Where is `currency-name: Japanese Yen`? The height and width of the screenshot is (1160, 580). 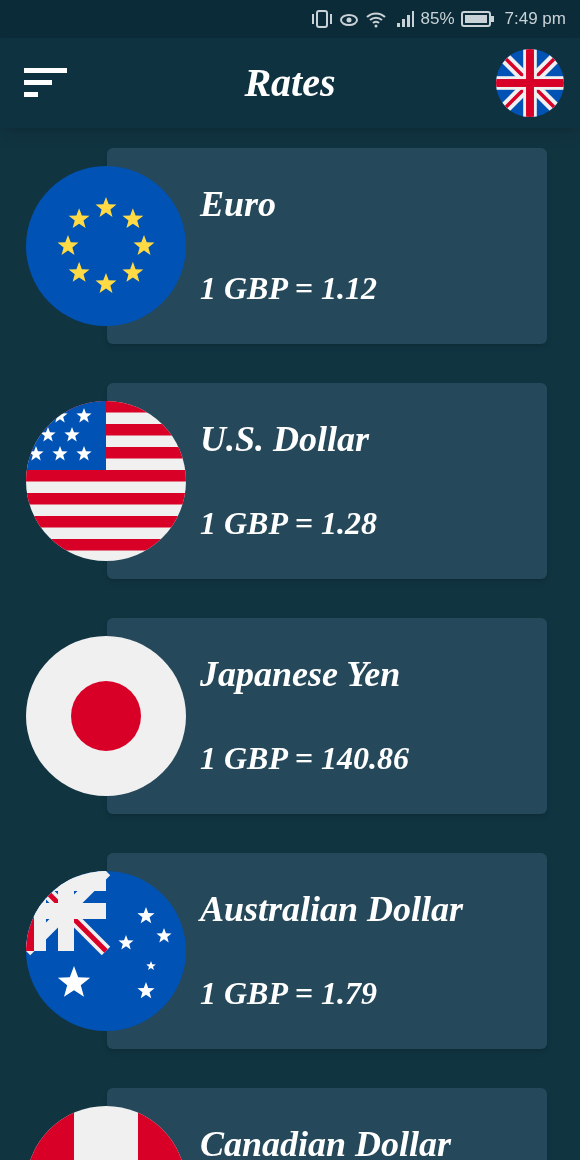
currency-name: Japanese Yen is located at coordinates (300, 674).